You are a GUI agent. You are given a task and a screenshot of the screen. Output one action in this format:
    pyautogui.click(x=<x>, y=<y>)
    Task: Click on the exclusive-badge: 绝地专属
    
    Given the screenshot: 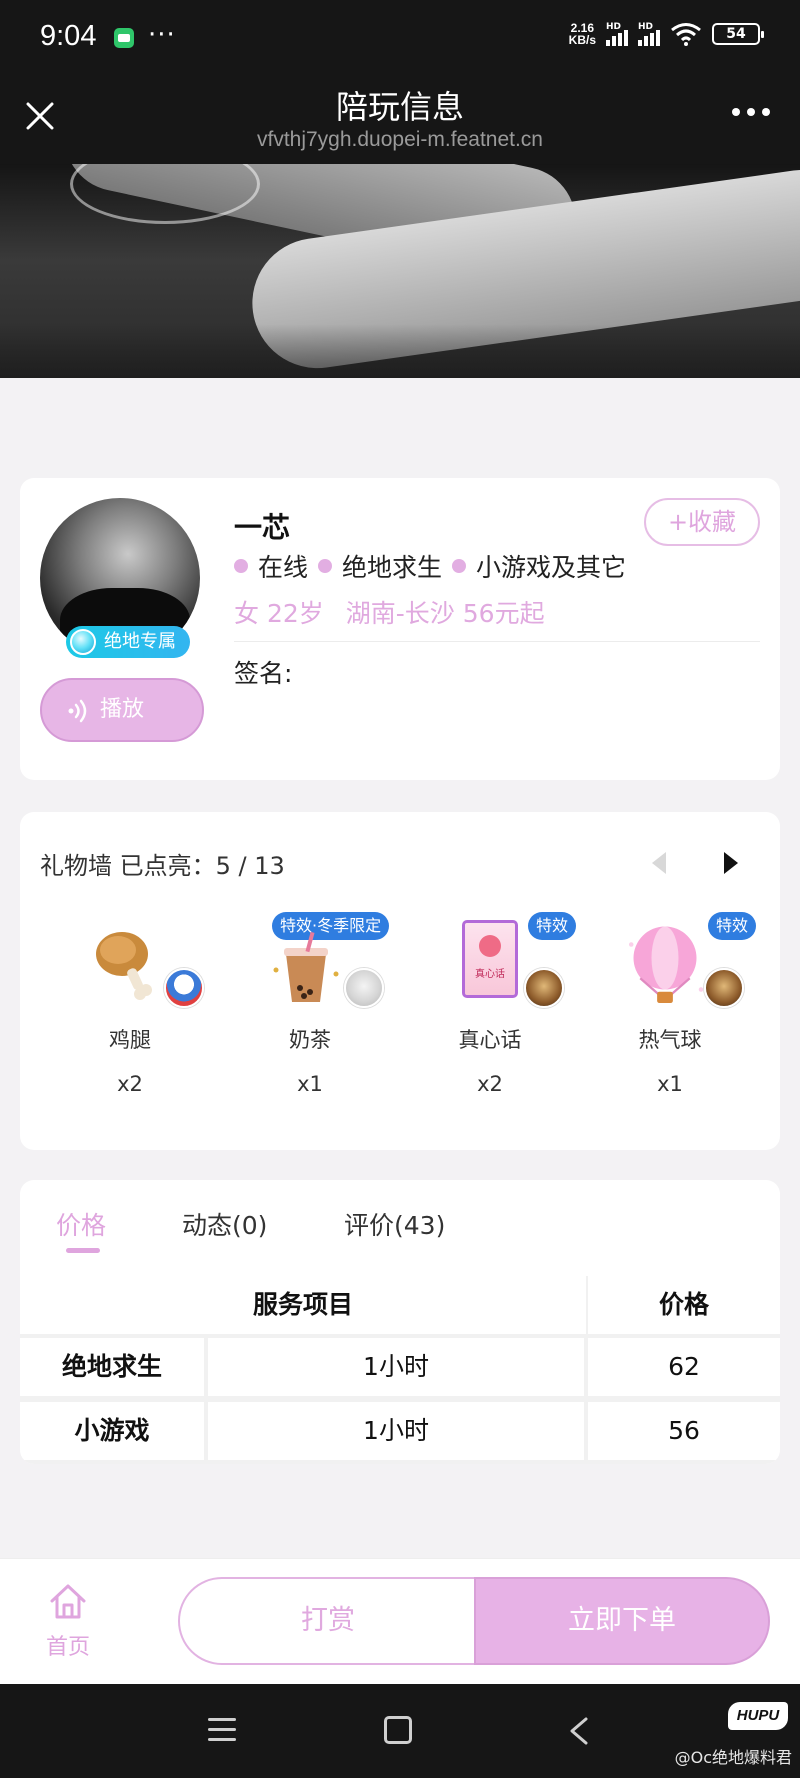 What is the action you would take?
    pyautogui.click(x=128, y=642)
    